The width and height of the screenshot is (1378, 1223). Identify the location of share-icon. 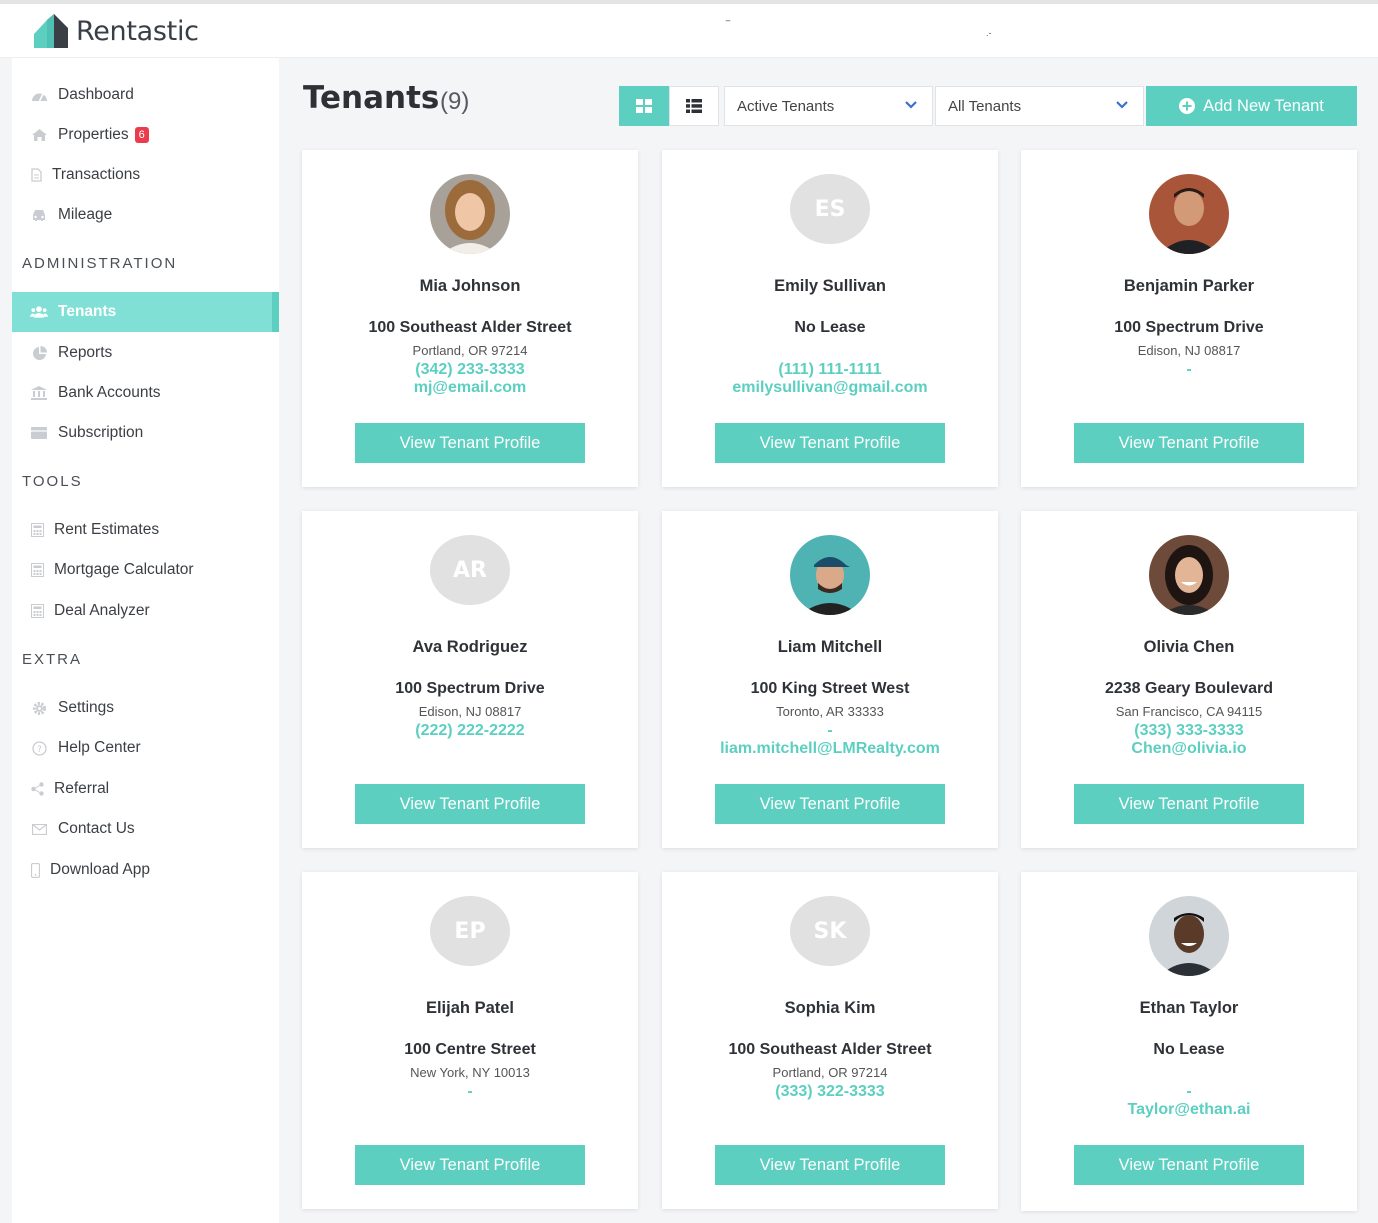
(37, 789).